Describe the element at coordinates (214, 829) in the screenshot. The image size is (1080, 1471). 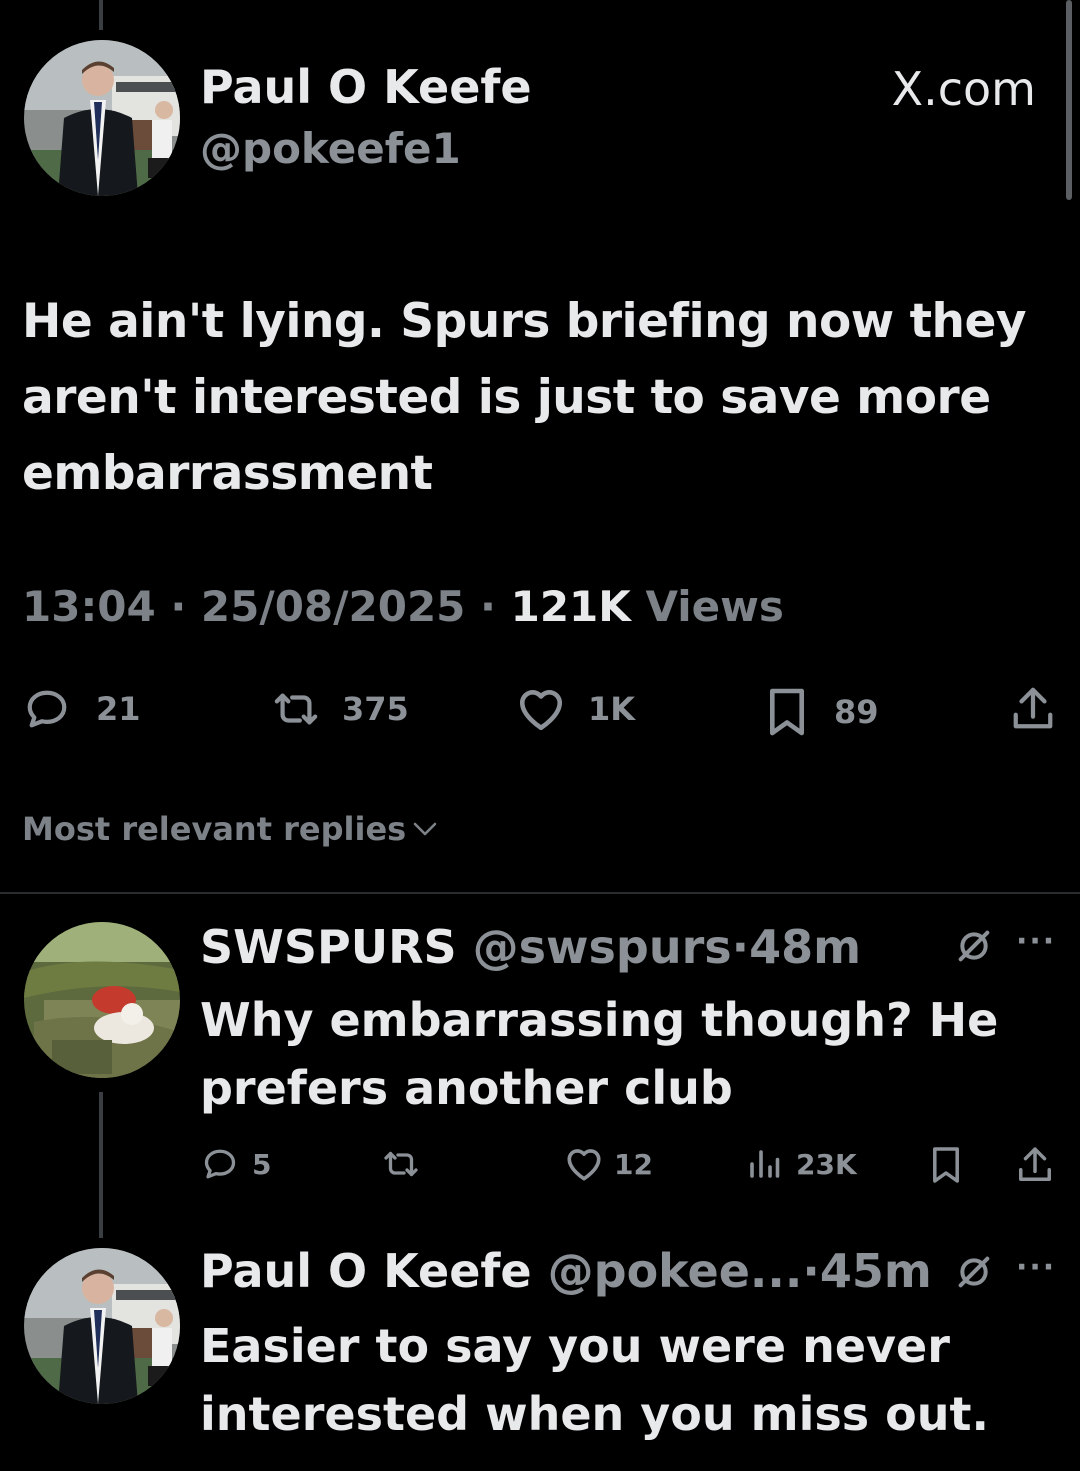
I see `sort-label: Most relevant replies` at that location.